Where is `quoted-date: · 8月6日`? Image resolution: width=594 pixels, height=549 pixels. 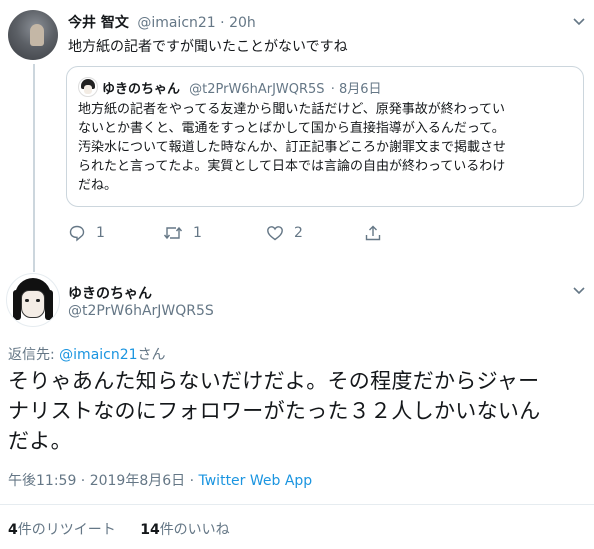 quoted-date: · 8月6日 is located at coordinates (356, 89).